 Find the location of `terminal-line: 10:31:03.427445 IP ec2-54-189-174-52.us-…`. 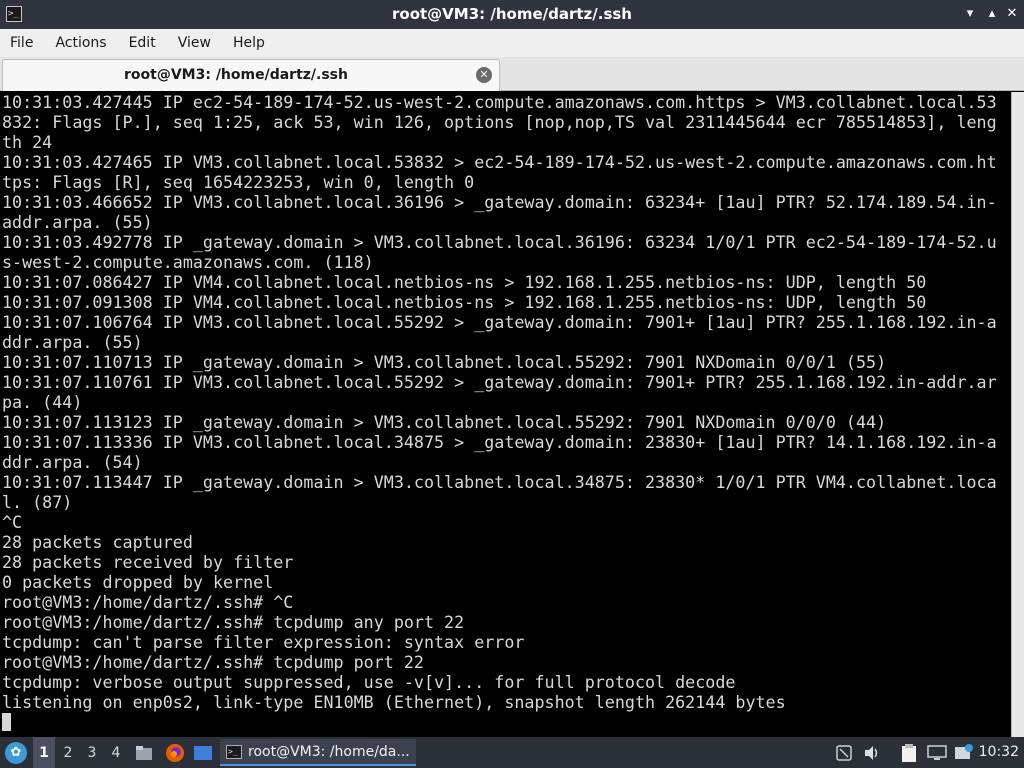

terminal-line: 10:31:03.427445 IP ec2-54-189-174-52.us-… is located at coordinates (499, 102).